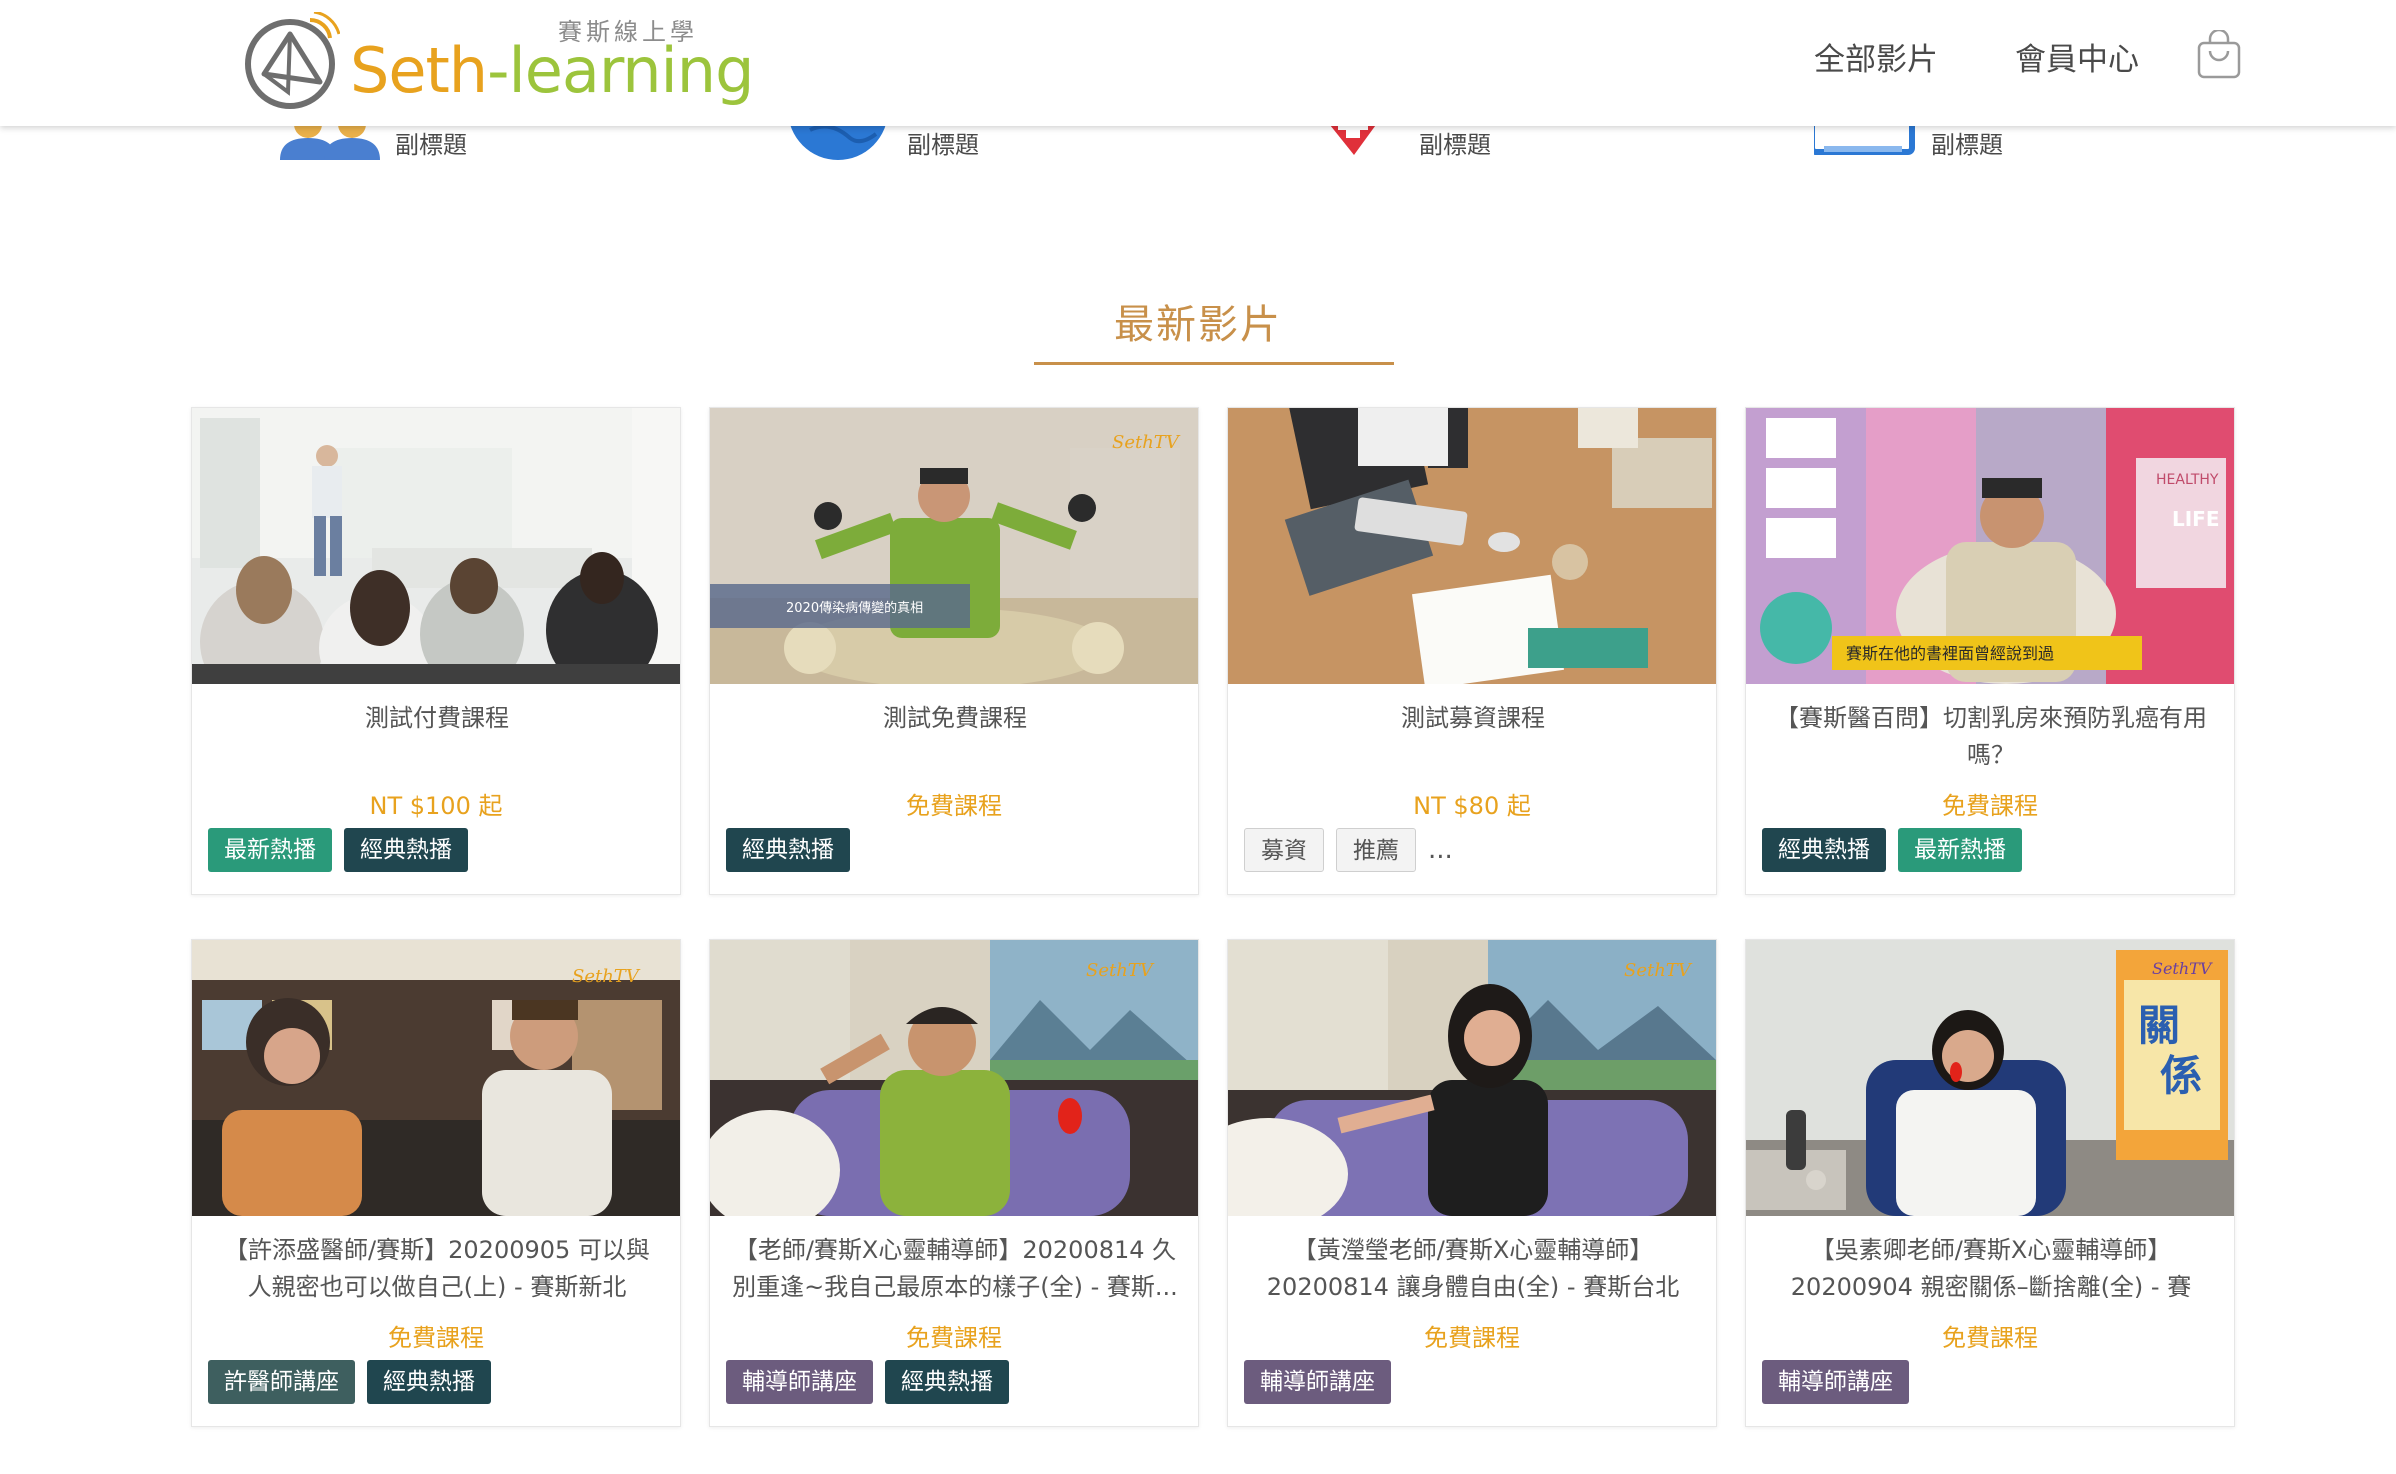  I want to click on course-thumbnail: HEALTHY LIFE 賽斯在他的書裡面曾經說到過, so click(1990, 546).